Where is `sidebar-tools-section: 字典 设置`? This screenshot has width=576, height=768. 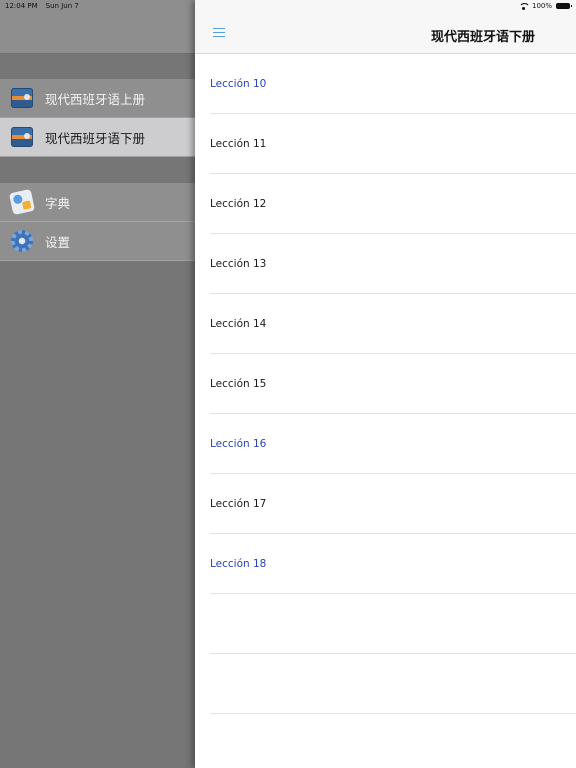
sidebar-tools-section: 字典 设置 is located at coordinates (97, 222).